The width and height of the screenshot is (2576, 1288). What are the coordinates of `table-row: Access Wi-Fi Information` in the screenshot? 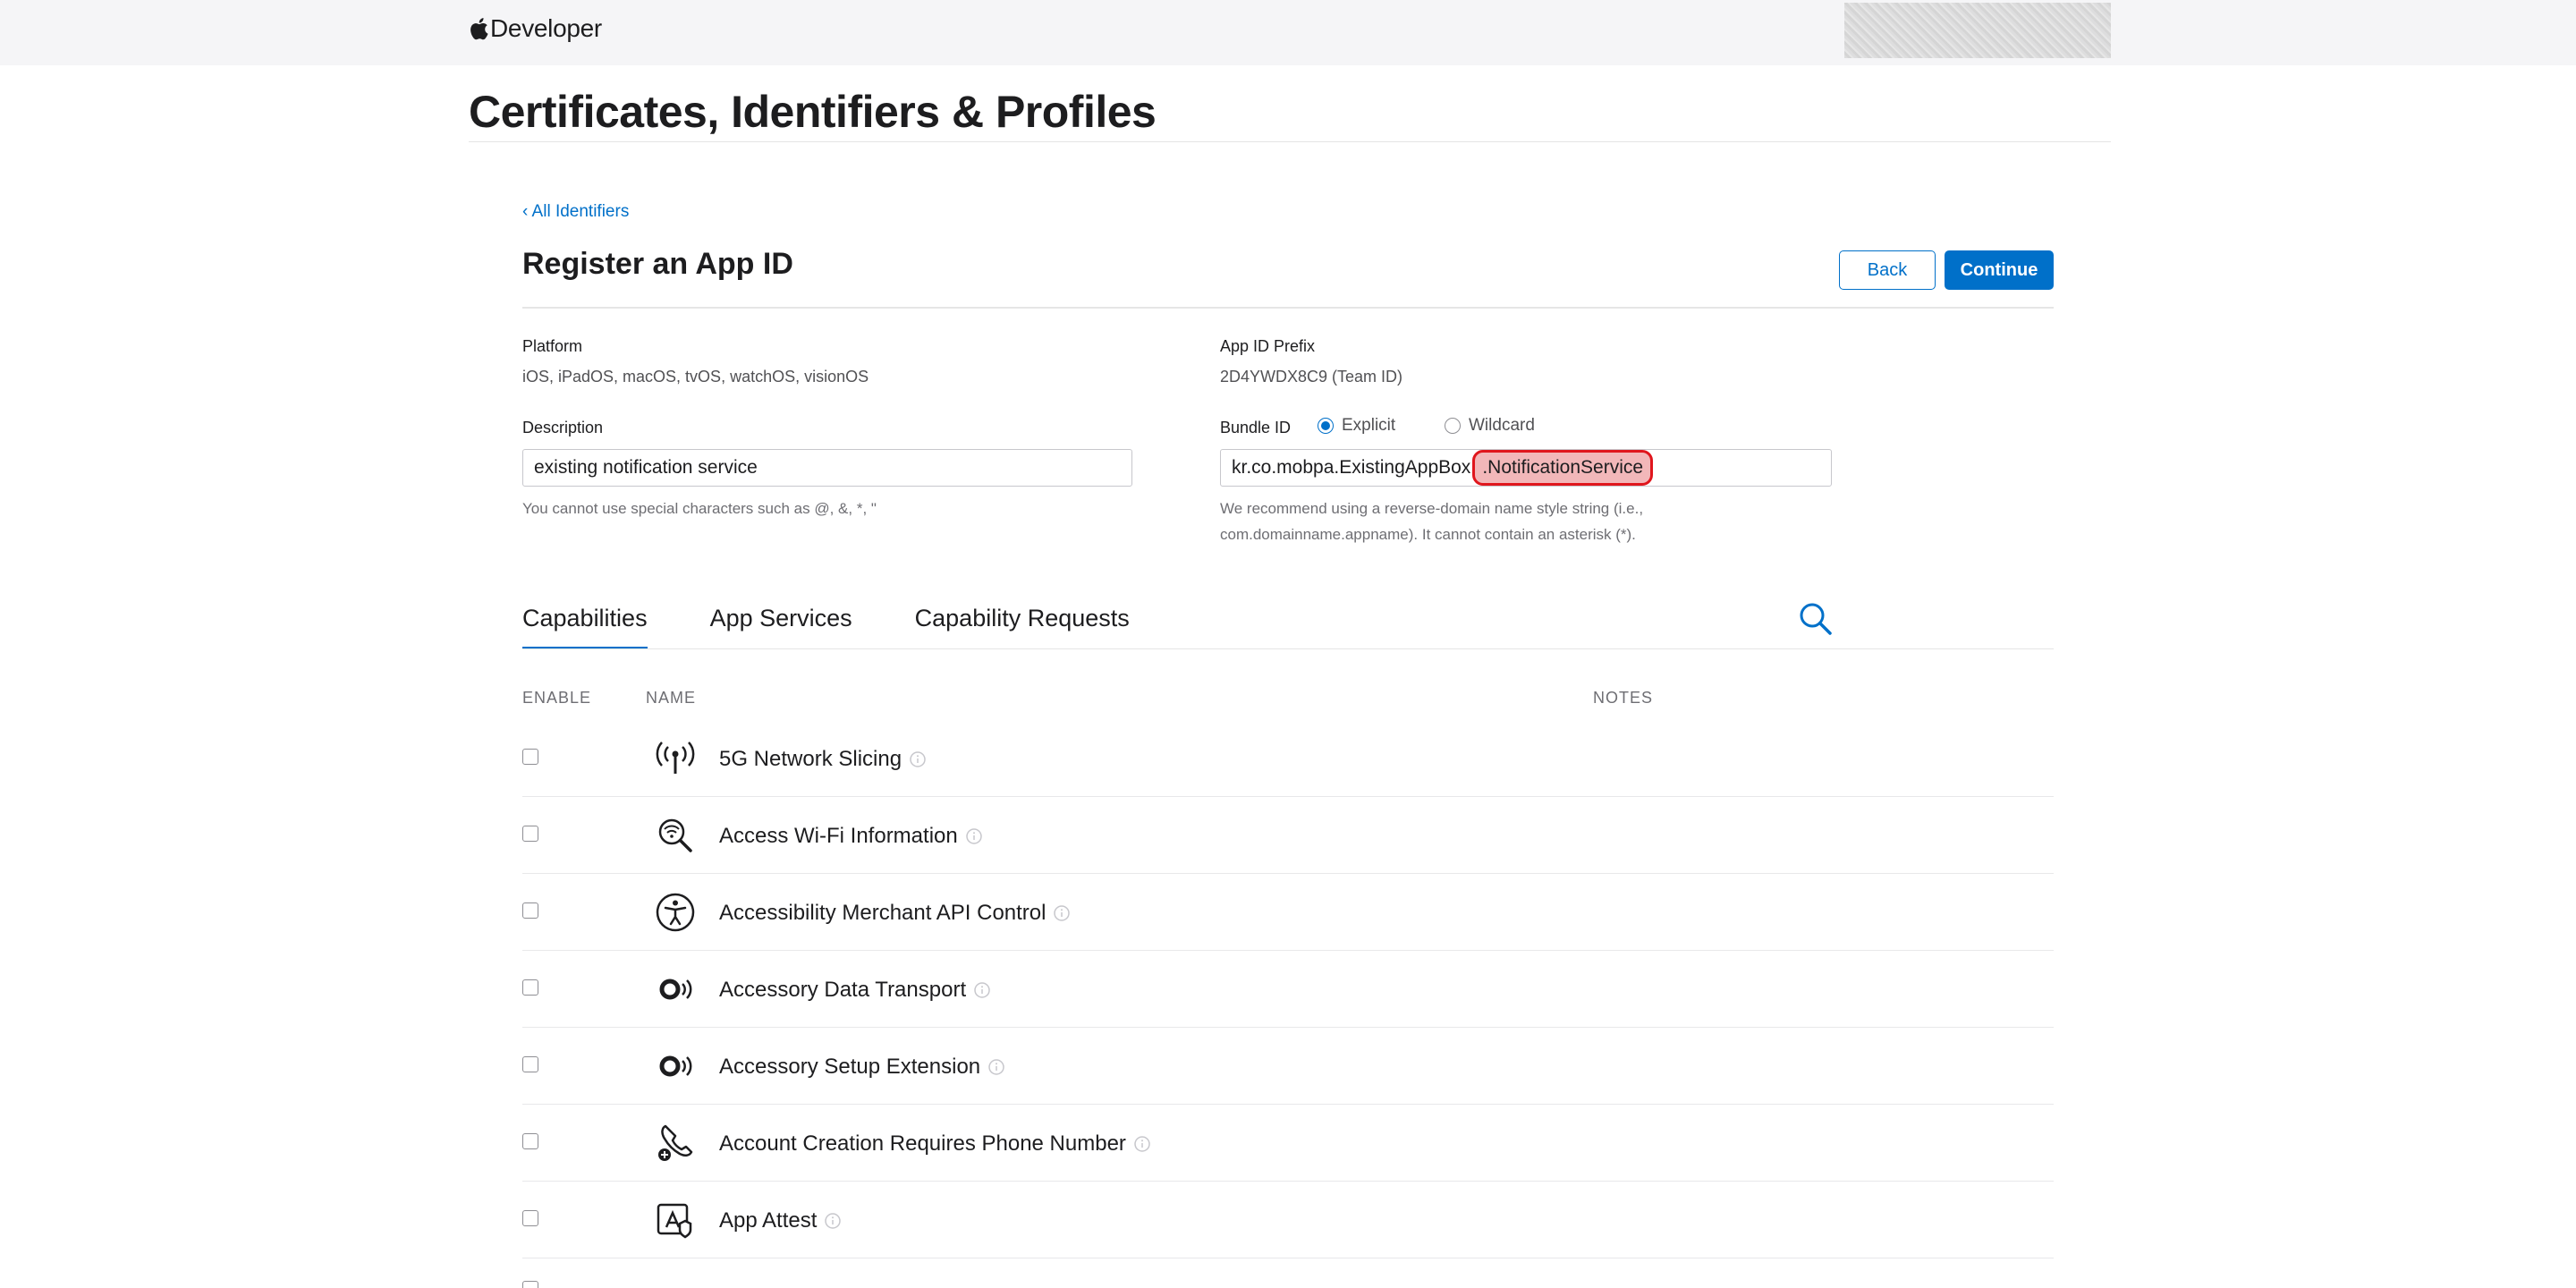 It's located at (1288, 835).